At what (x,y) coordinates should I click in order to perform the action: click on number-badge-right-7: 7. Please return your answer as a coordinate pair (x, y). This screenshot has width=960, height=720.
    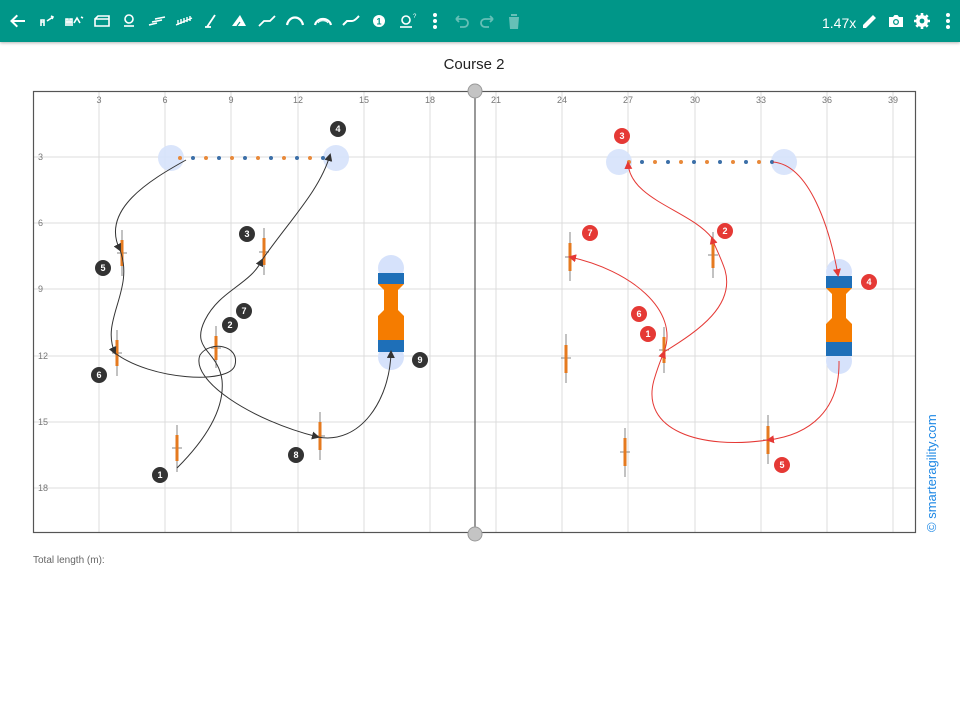
    Looking at the image, I should click on (590, 233).